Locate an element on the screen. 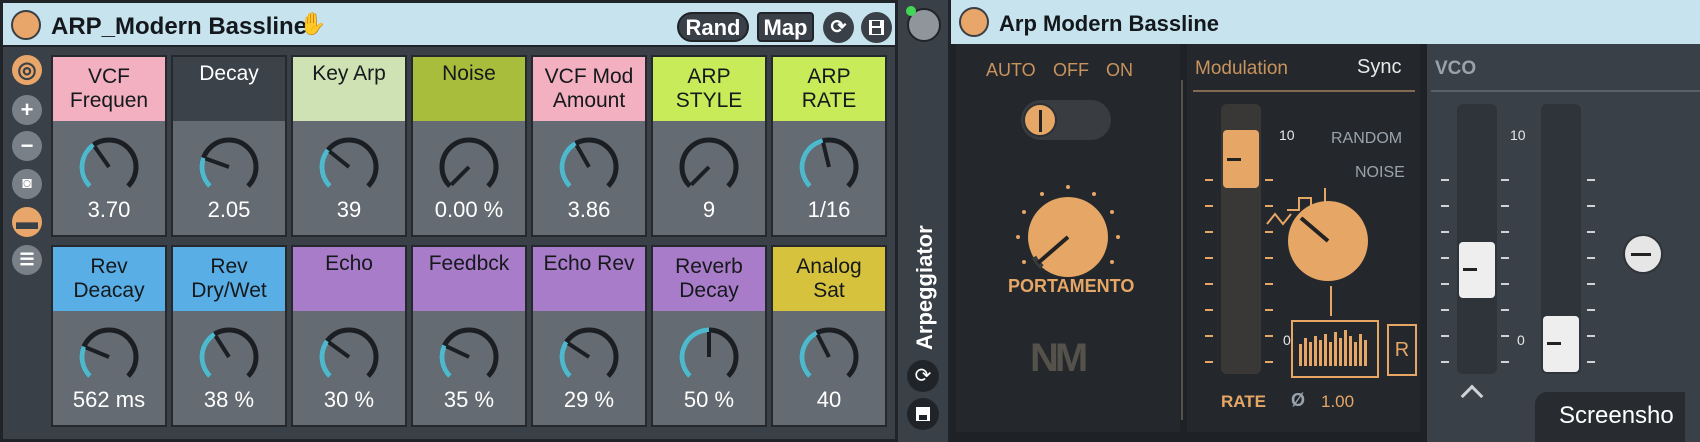  macro-5: VCF Mod Amount 3.86 is located at coordinates (589, 146).